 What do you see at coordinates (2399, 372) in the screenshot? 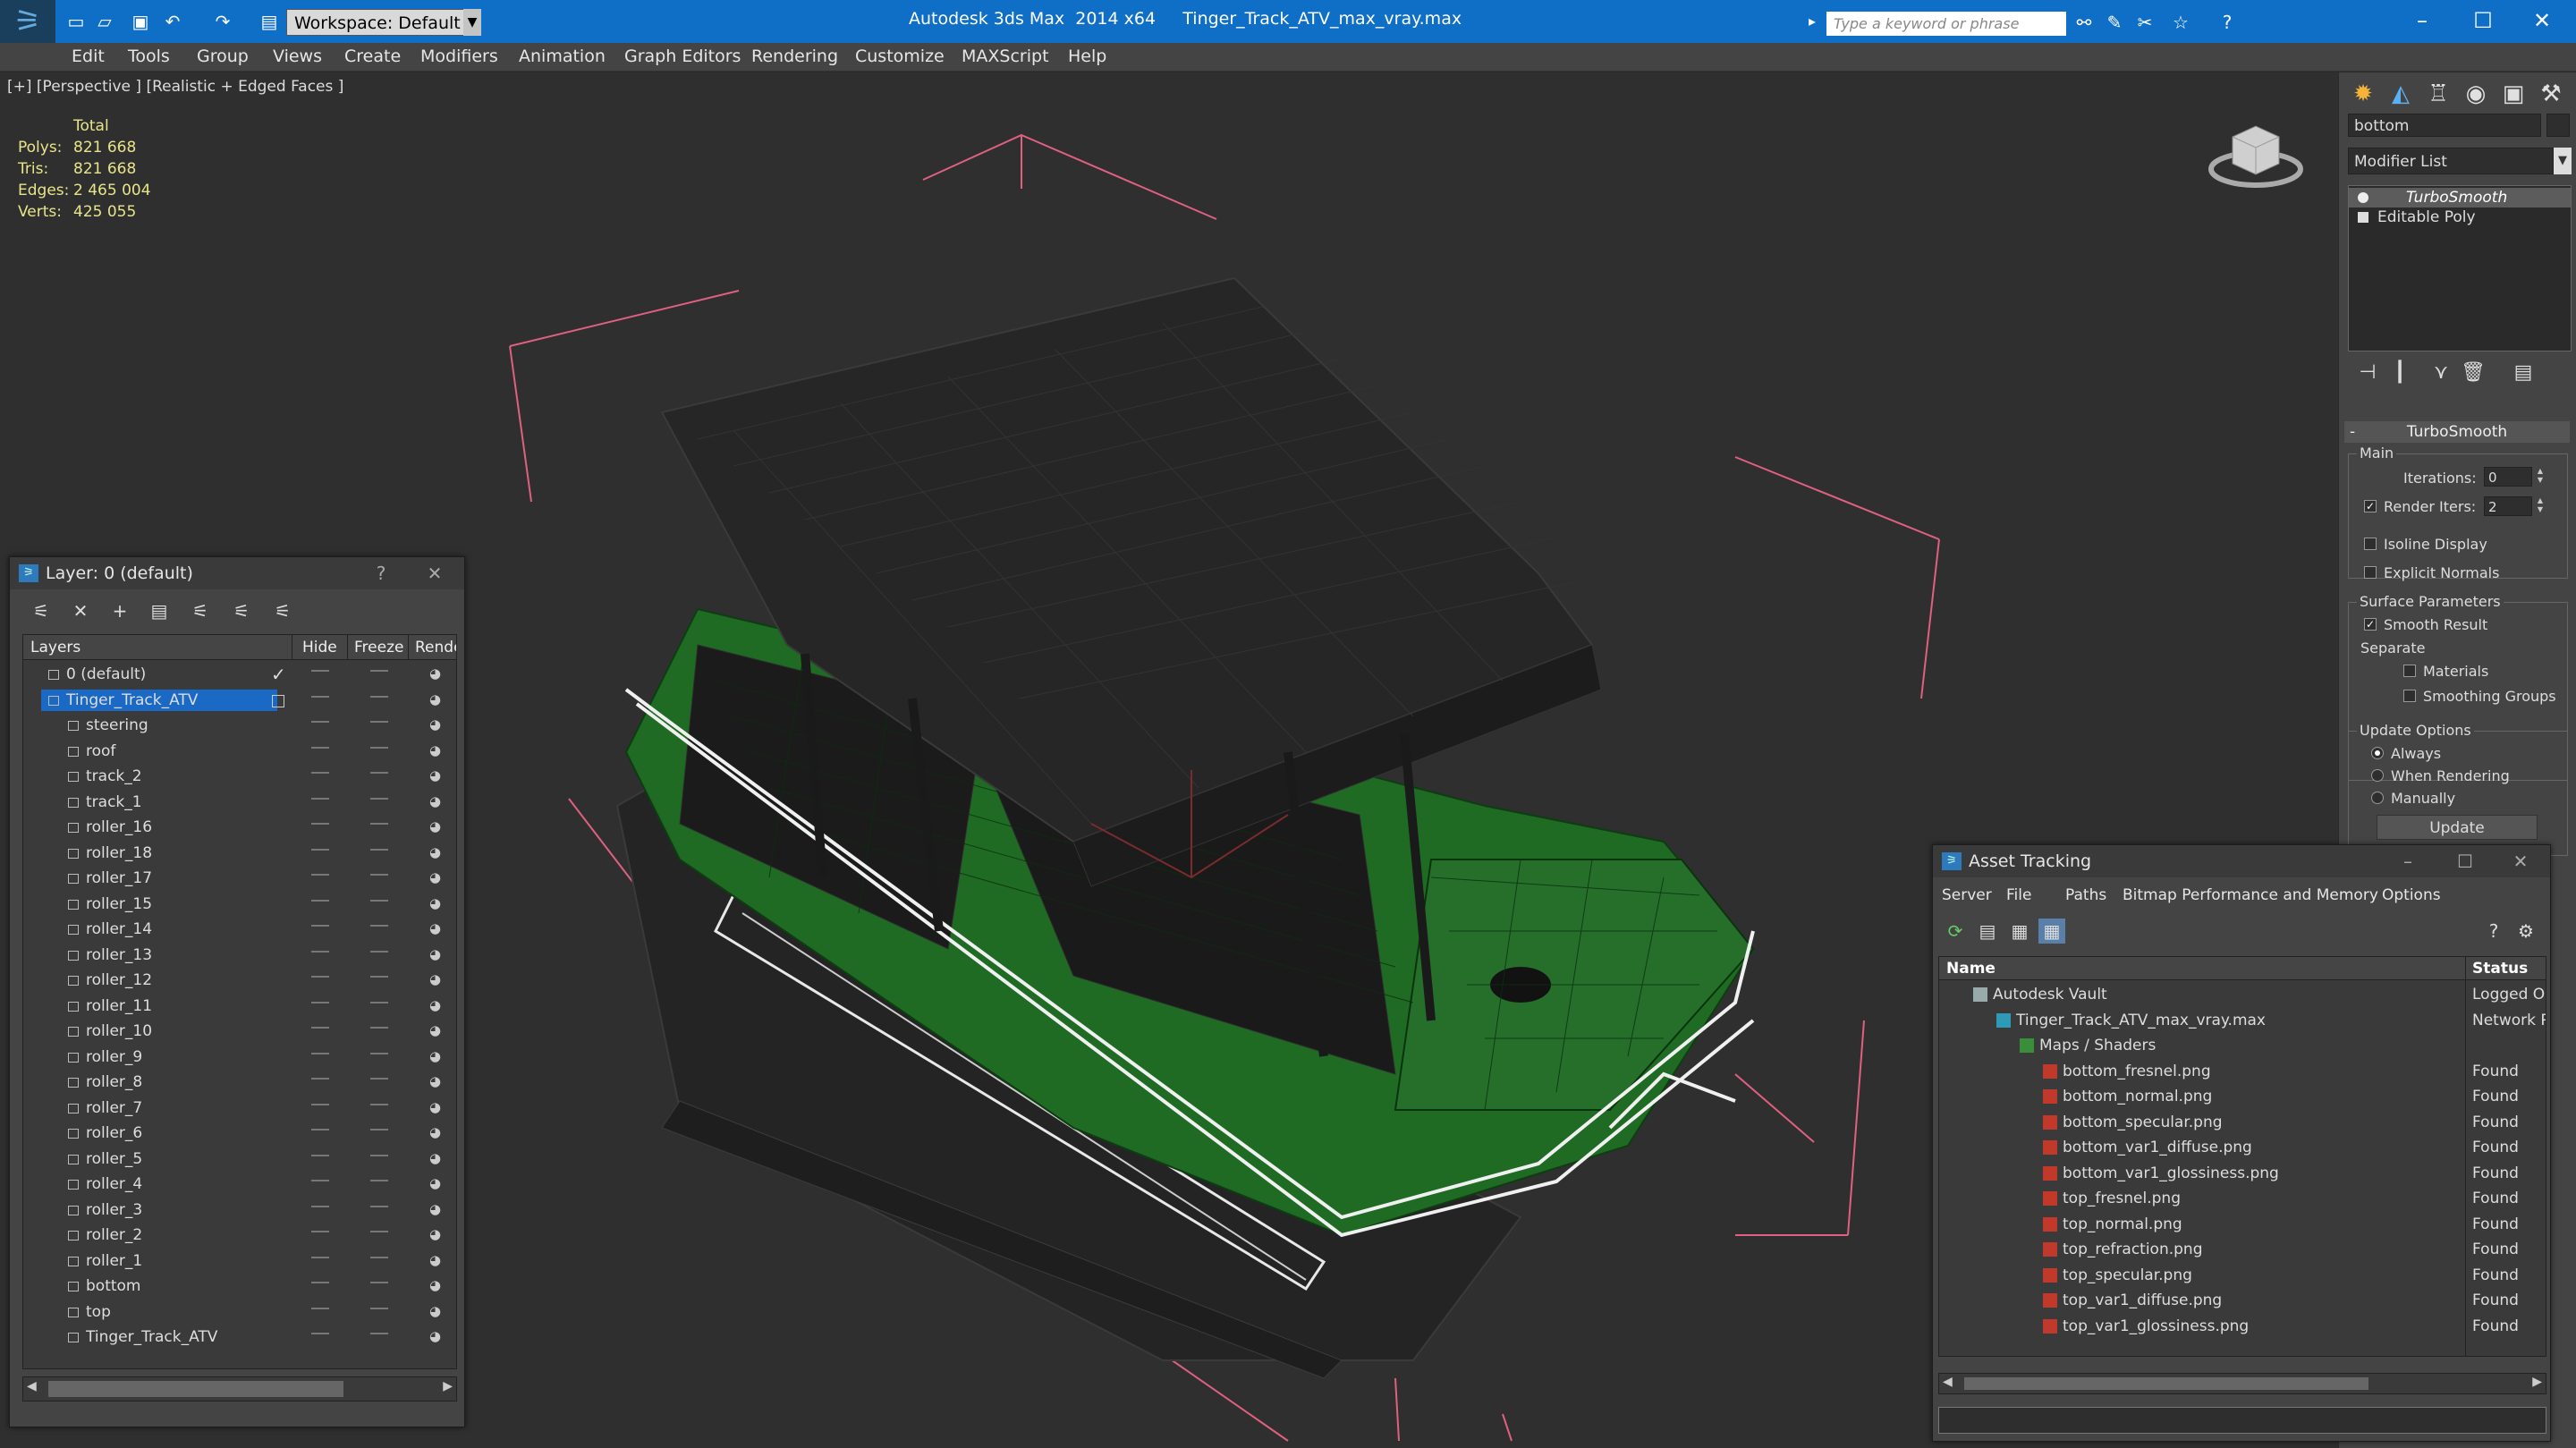
I see `show-end-result-icon: ┃` at bounding box center [2399, 372].